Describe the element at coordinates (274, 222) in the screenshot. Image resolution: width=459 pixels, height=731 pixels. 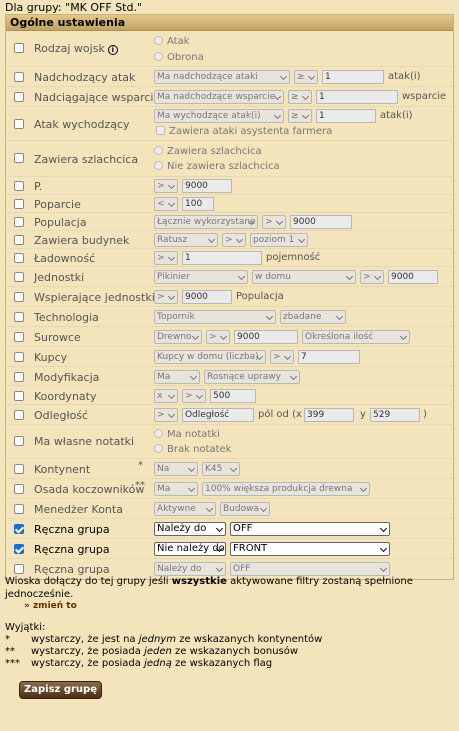
I see `population-op-select: >` at that location.